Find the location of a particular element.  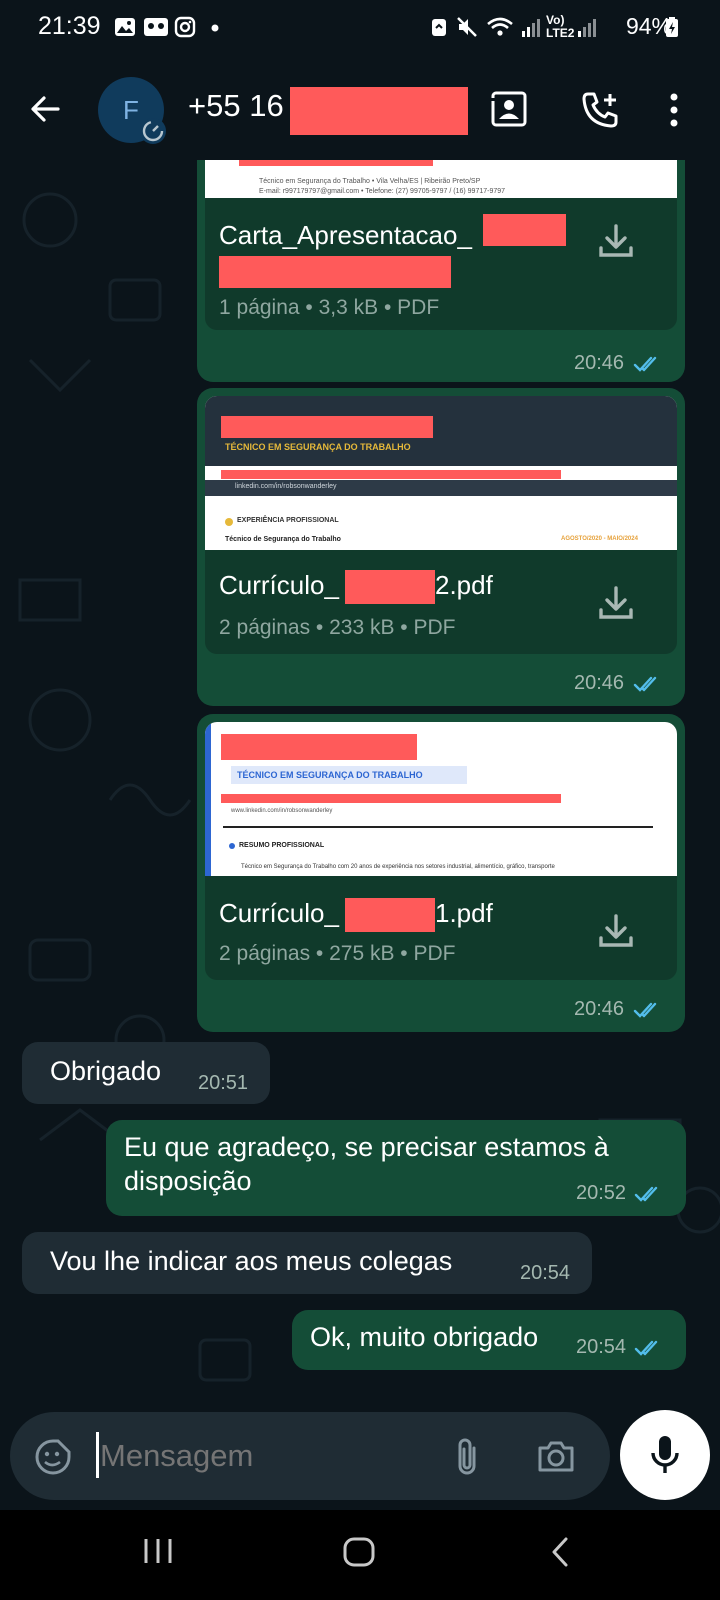

lte-indicator: Vo) LTE2 is located at coordinates (560, 26).